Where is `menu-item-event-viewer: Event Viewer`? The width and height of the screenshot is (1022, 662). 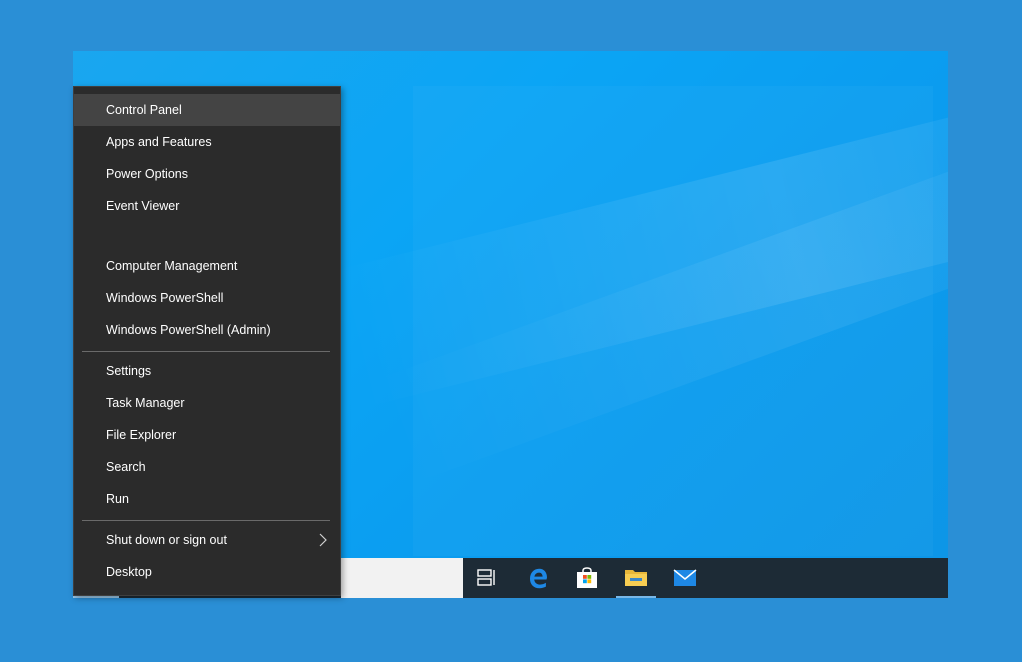
menu-item-event-viewer: Event Viewer is located at coordinates (207, 206).